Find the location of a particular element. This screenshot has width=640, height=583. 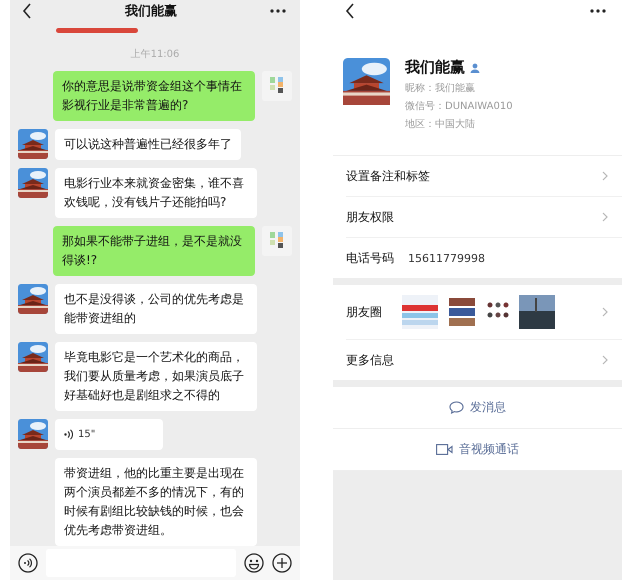

profile-row: 更多信息 is located at coordinates (484, 360).